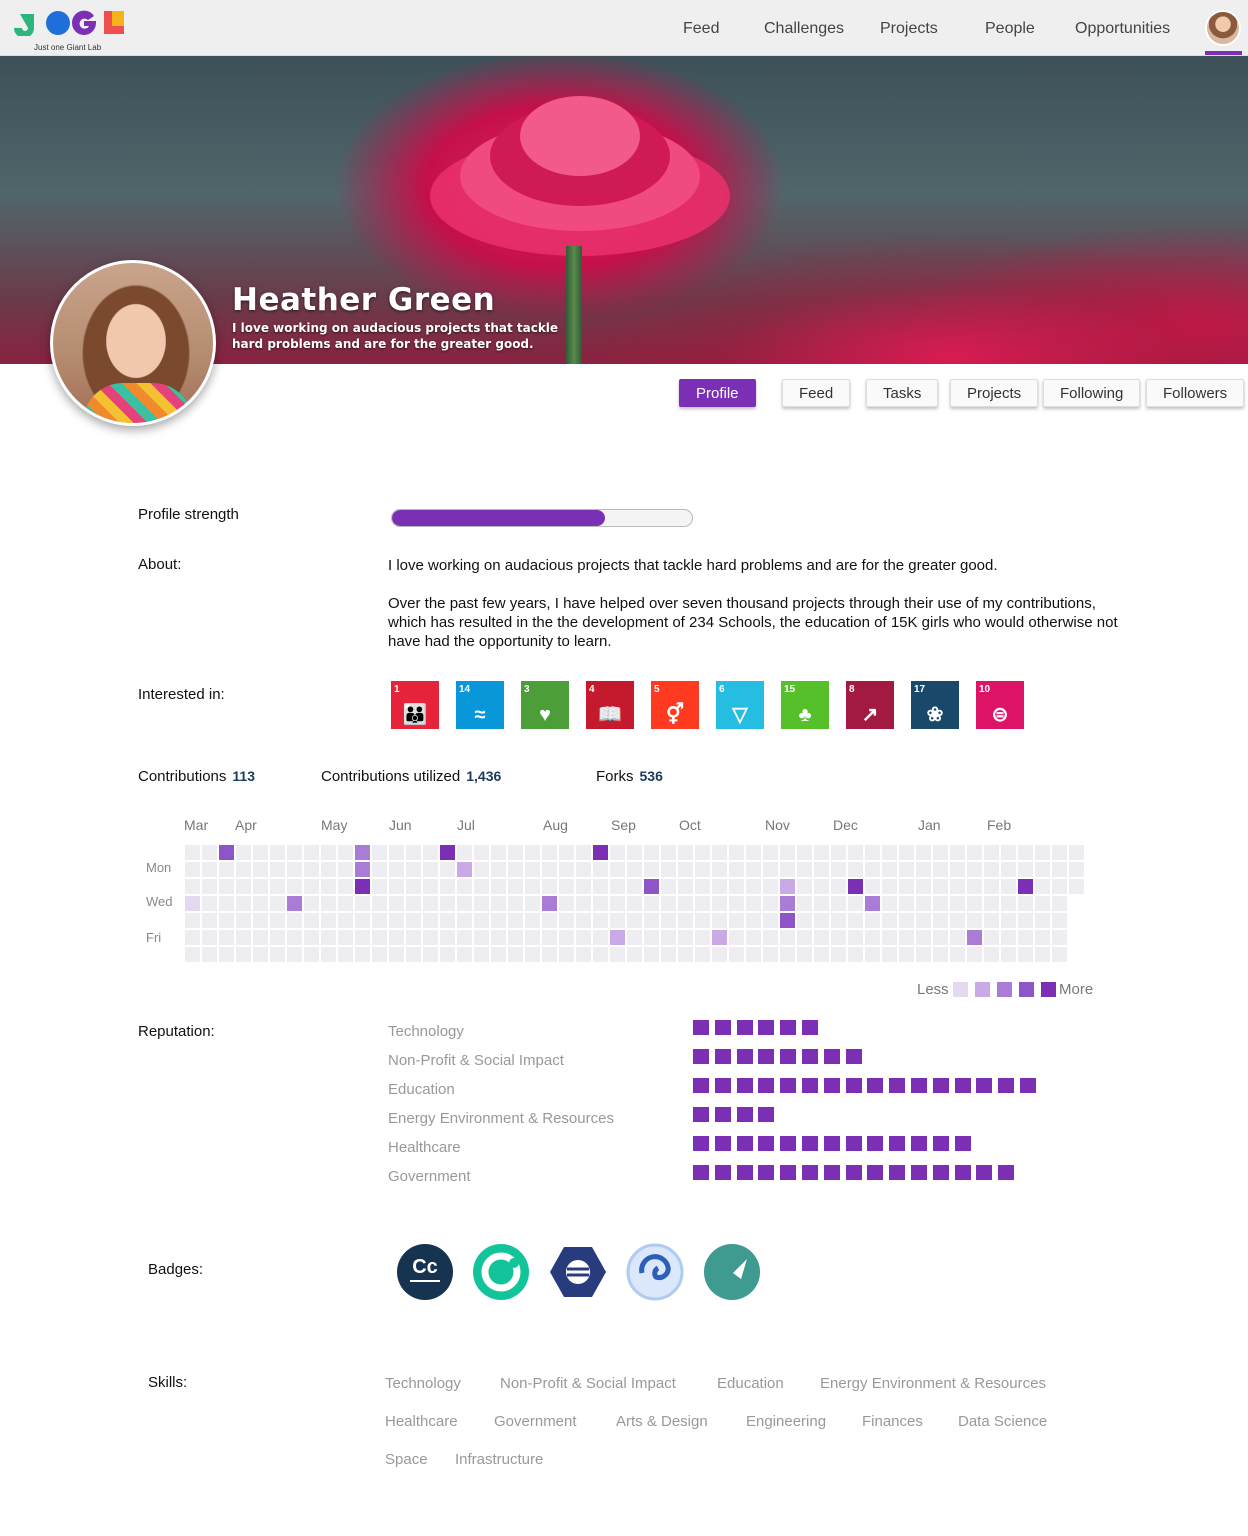 This screenshot has height=1536, width=1248. Describe the element at coordinates (415, 705) in the screenshot. I see `sdg-goal-tile: 1 👪` at that location.